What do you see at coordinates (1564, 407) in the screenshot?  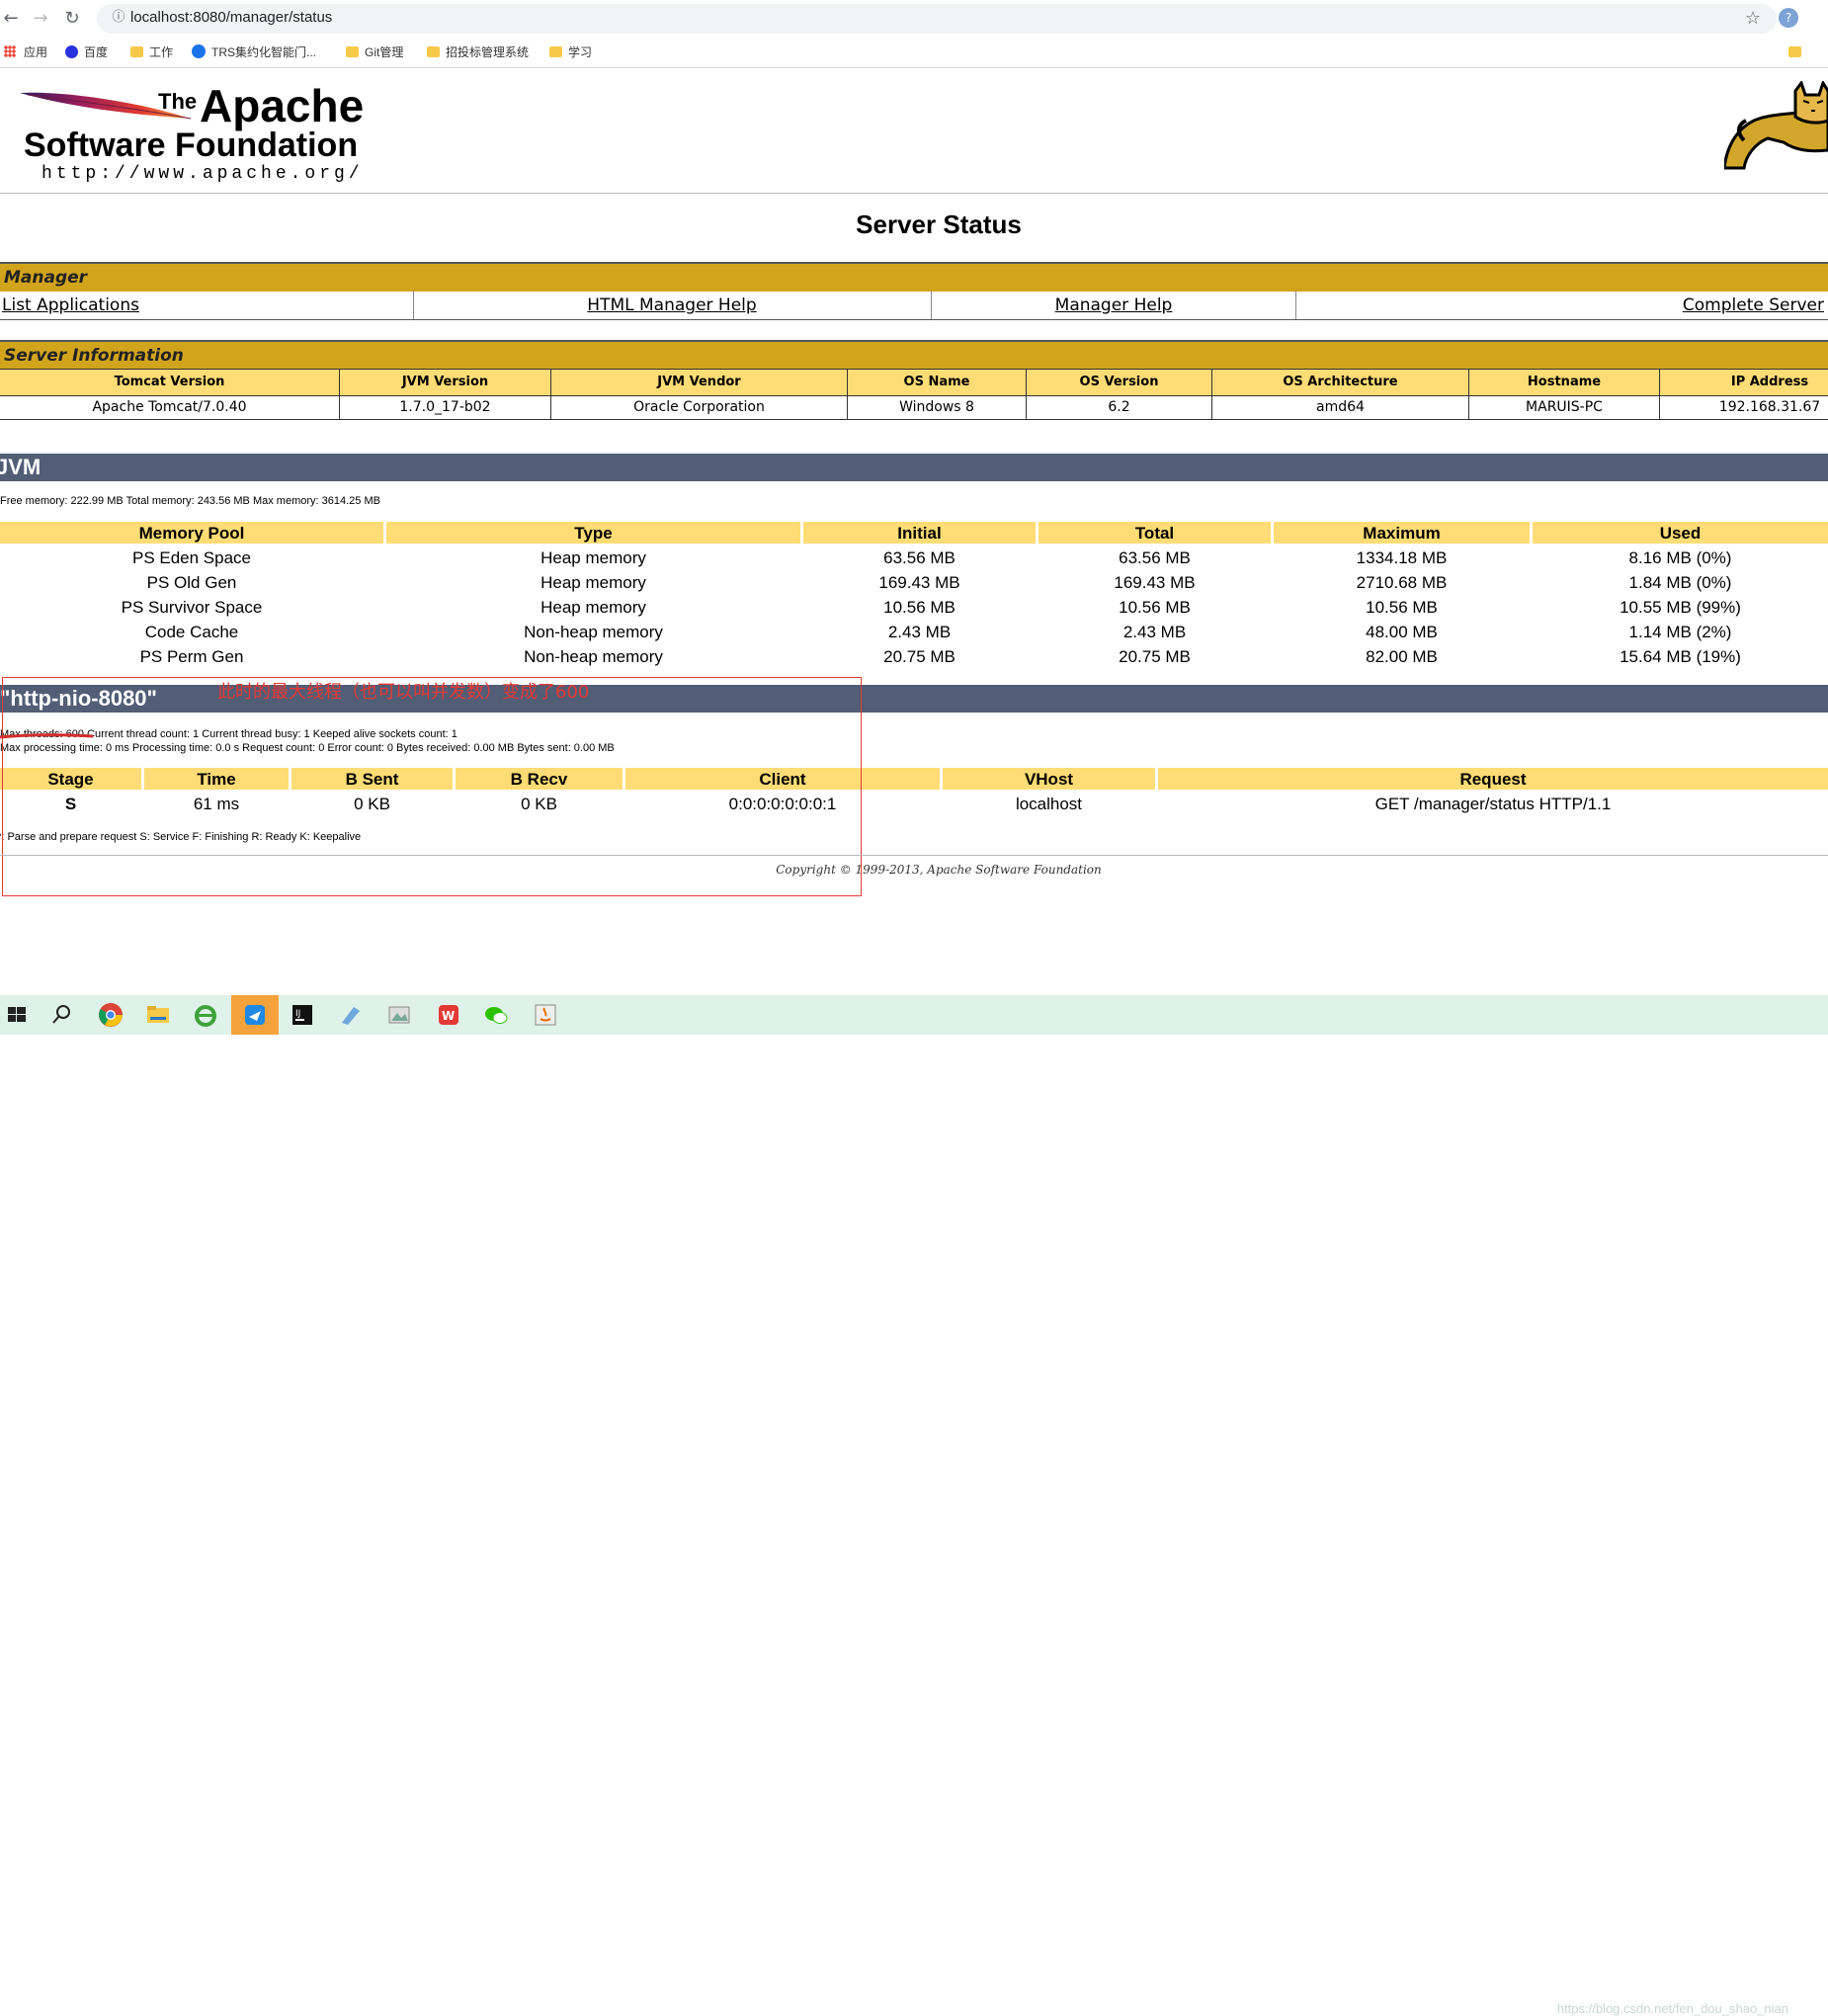 I see `td-hostname: MARUIS-PC` at bounding box center [1564, 407].